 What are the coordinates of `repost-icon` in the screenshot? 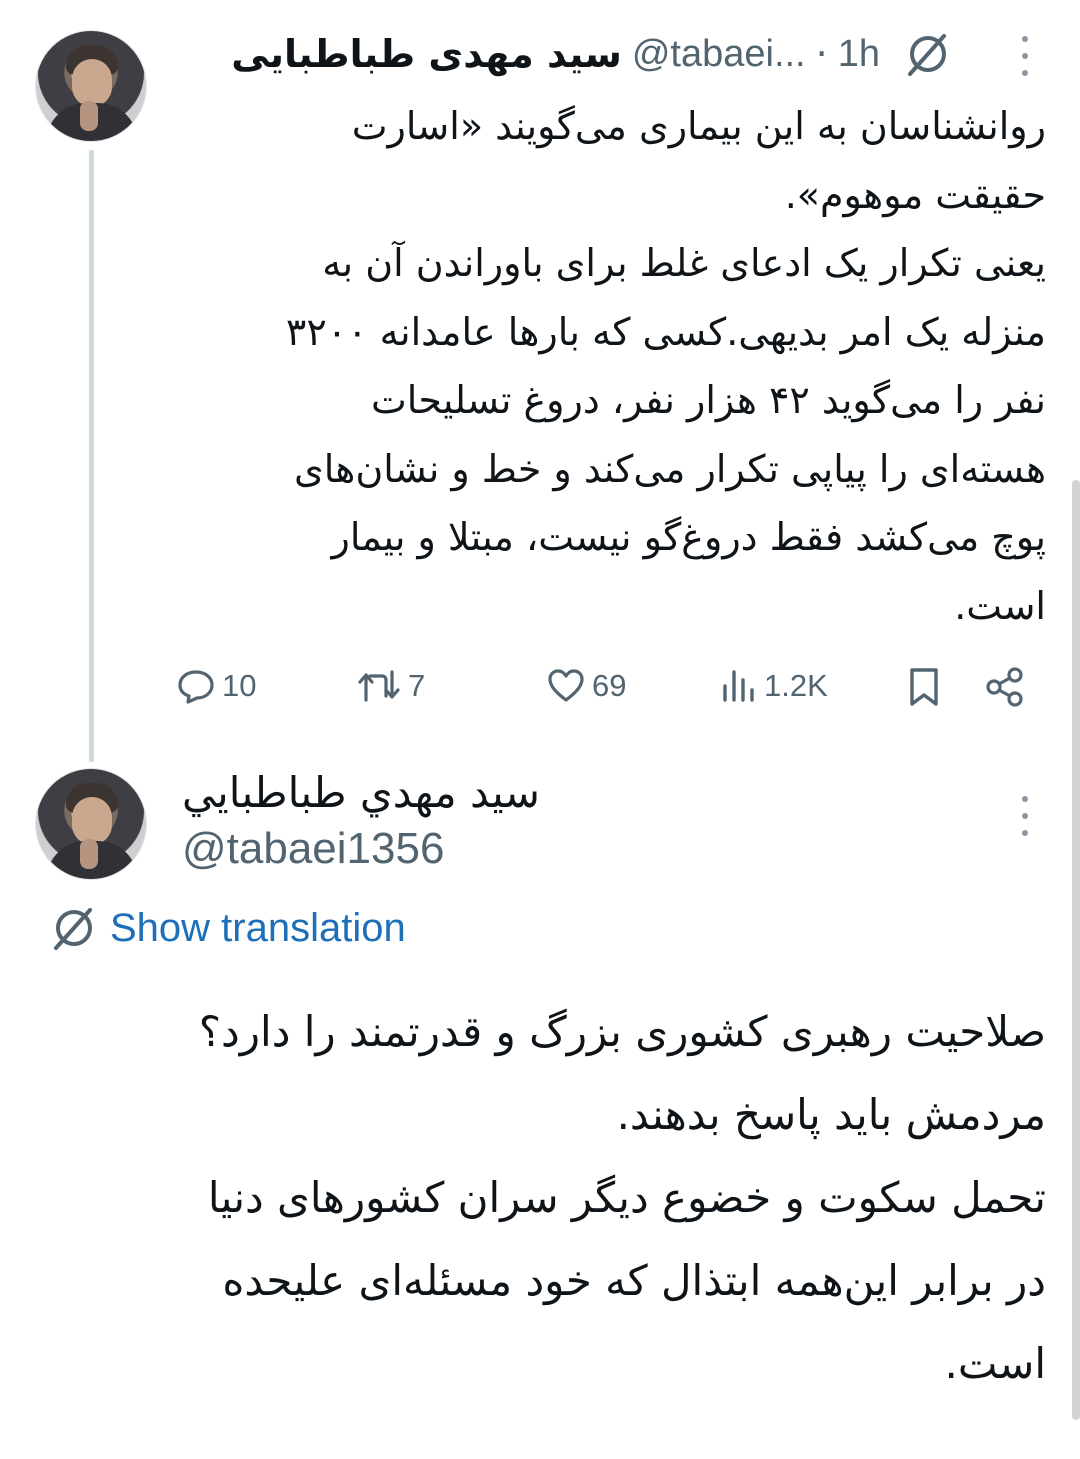 It's located at (379, 686).